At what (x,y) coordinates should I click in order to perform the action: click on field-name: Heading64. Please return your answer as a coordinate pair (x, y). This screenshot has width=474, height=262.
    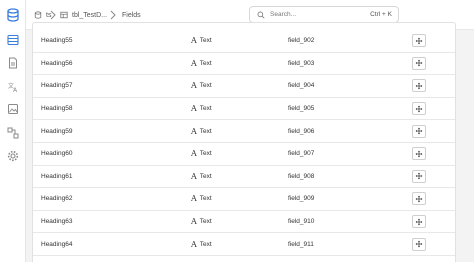
    Looking at the image, I should click on (57, 244).